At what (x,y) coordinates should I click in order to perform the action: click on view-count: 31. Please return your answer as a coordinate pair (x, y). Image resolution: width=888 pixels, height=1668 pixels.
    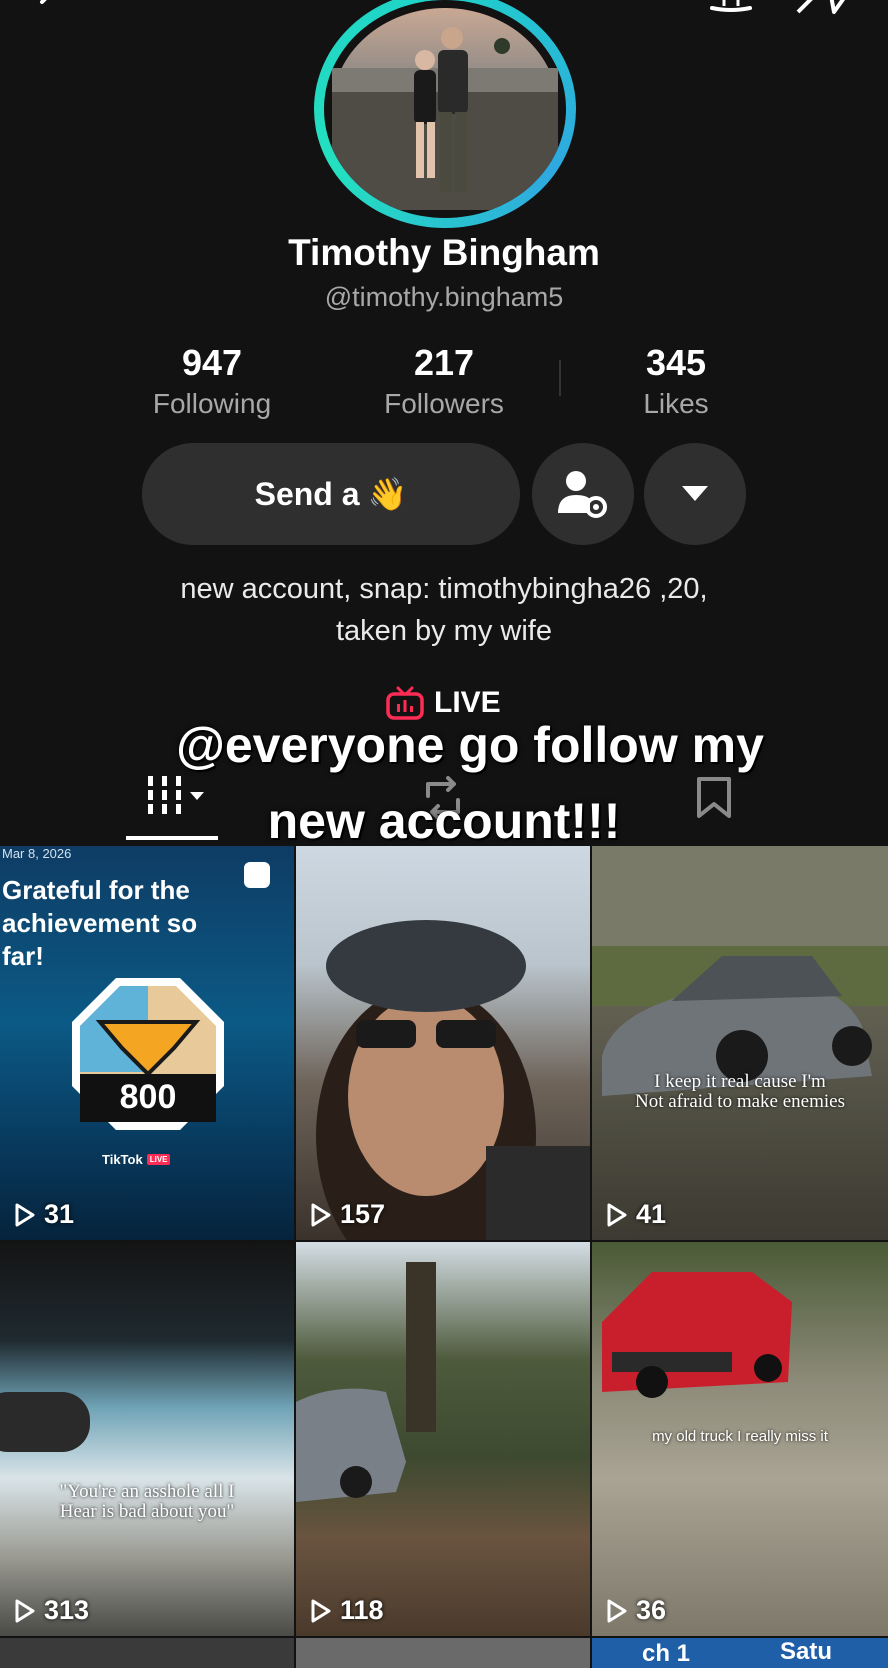
    Looking at the image, I should click on (44, 1214).